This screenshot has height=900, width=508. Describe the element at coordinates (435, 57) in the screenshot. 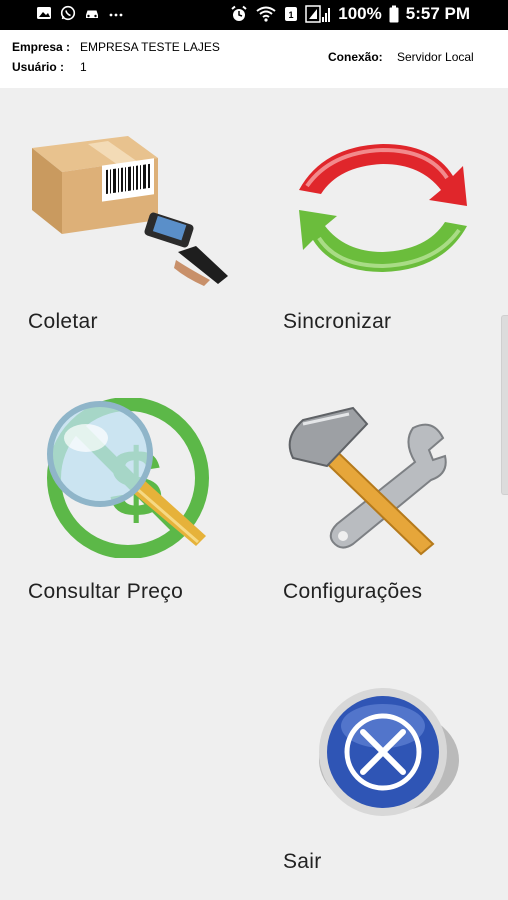

I see `conexao-value: Servidor Local` at that location.